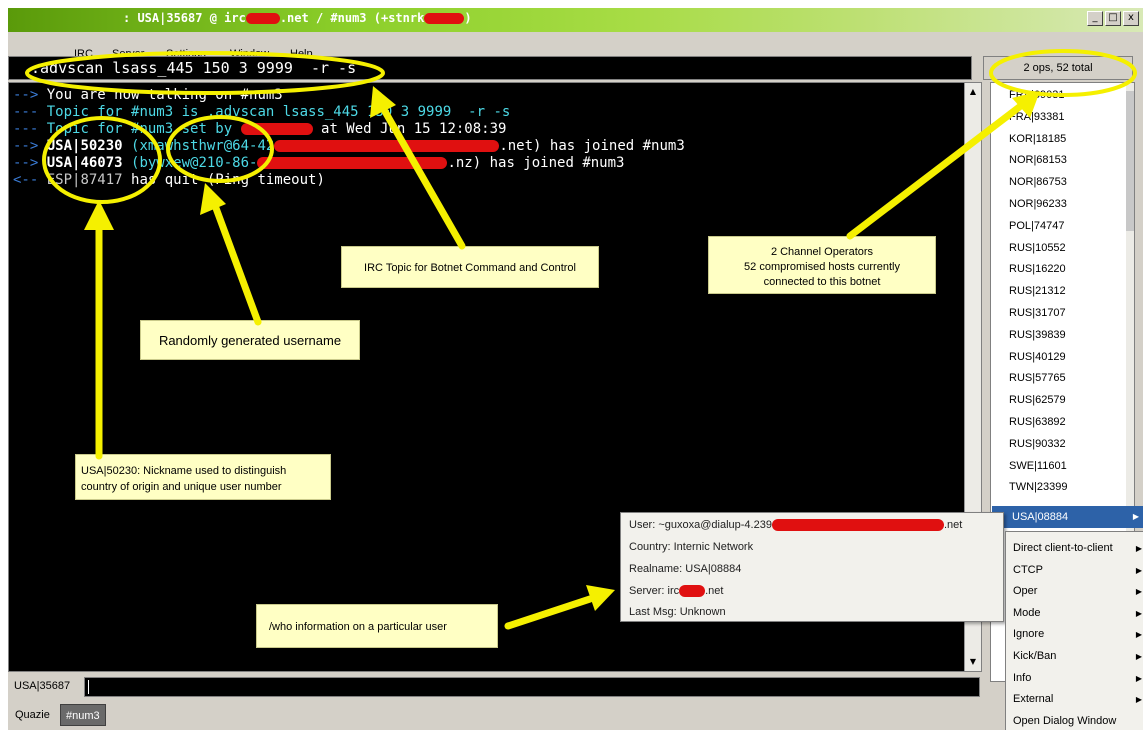 This screenshot has height=730, width=1143. I want to click on whois-last-msg: Last Msg: Unknown, so click(677, 612).